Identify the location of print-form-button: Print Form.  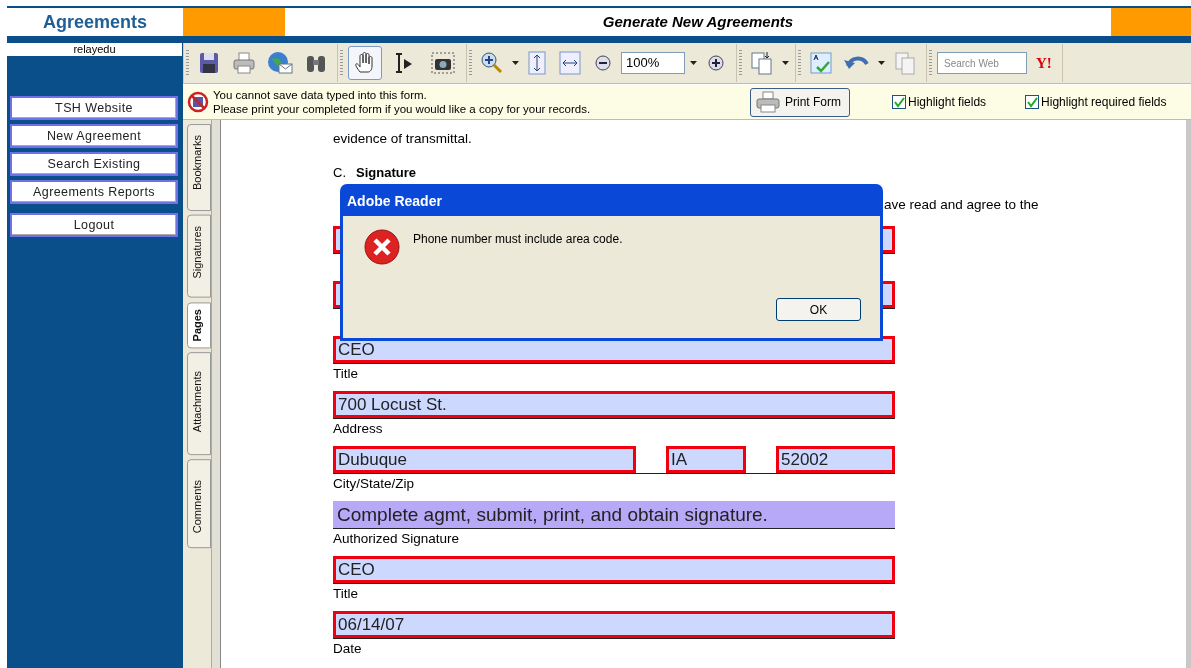
(800, 102).